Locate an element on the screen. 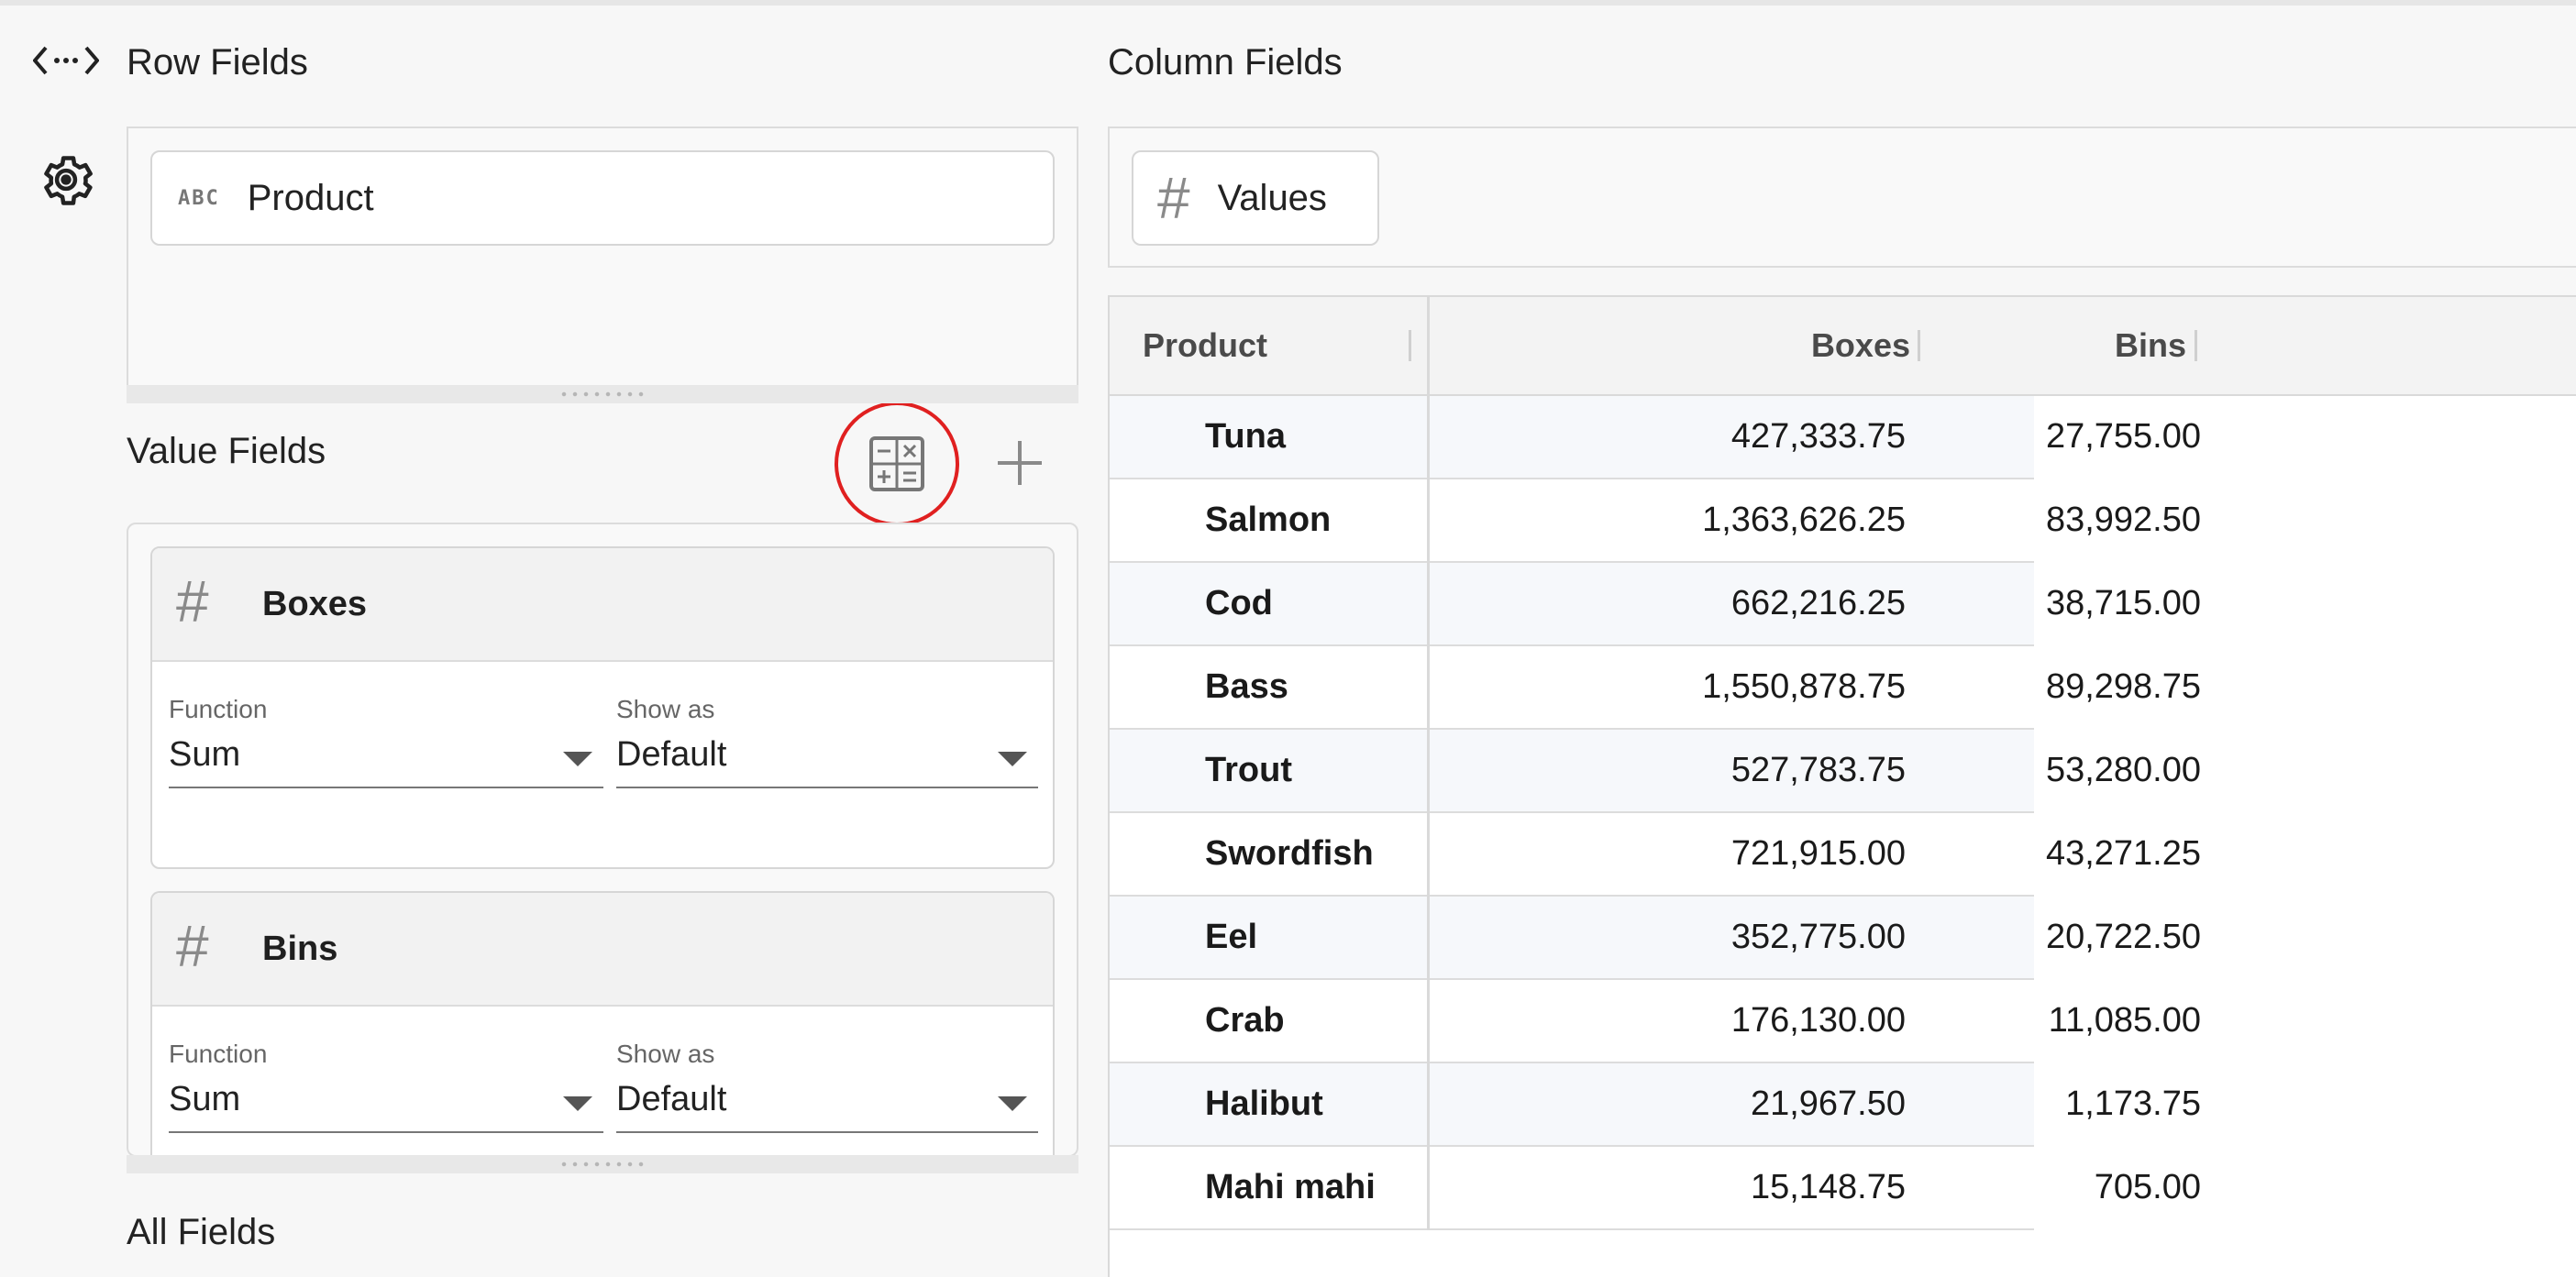 This screenshot has width=2576, height=1277. row-header-cell: Mahi mahi is located at coordinates (1290, 1187).